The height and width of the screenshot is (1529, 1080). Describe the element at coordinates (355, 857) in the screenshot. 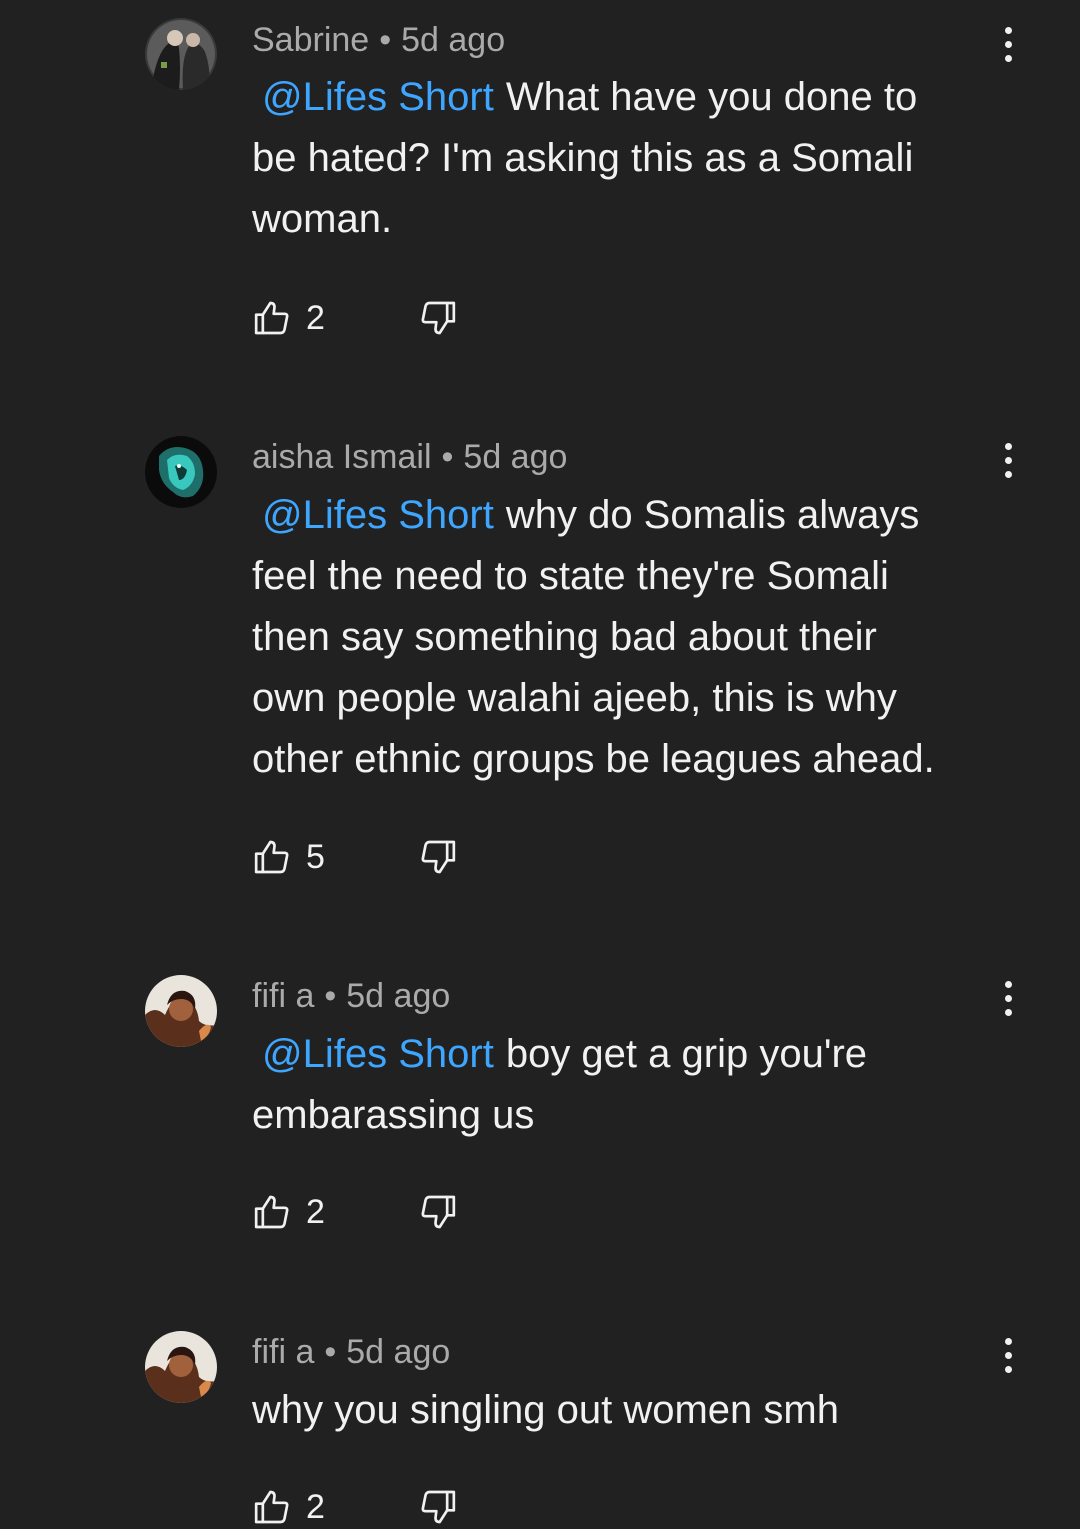

I see `comment-actions: 5` at that location.